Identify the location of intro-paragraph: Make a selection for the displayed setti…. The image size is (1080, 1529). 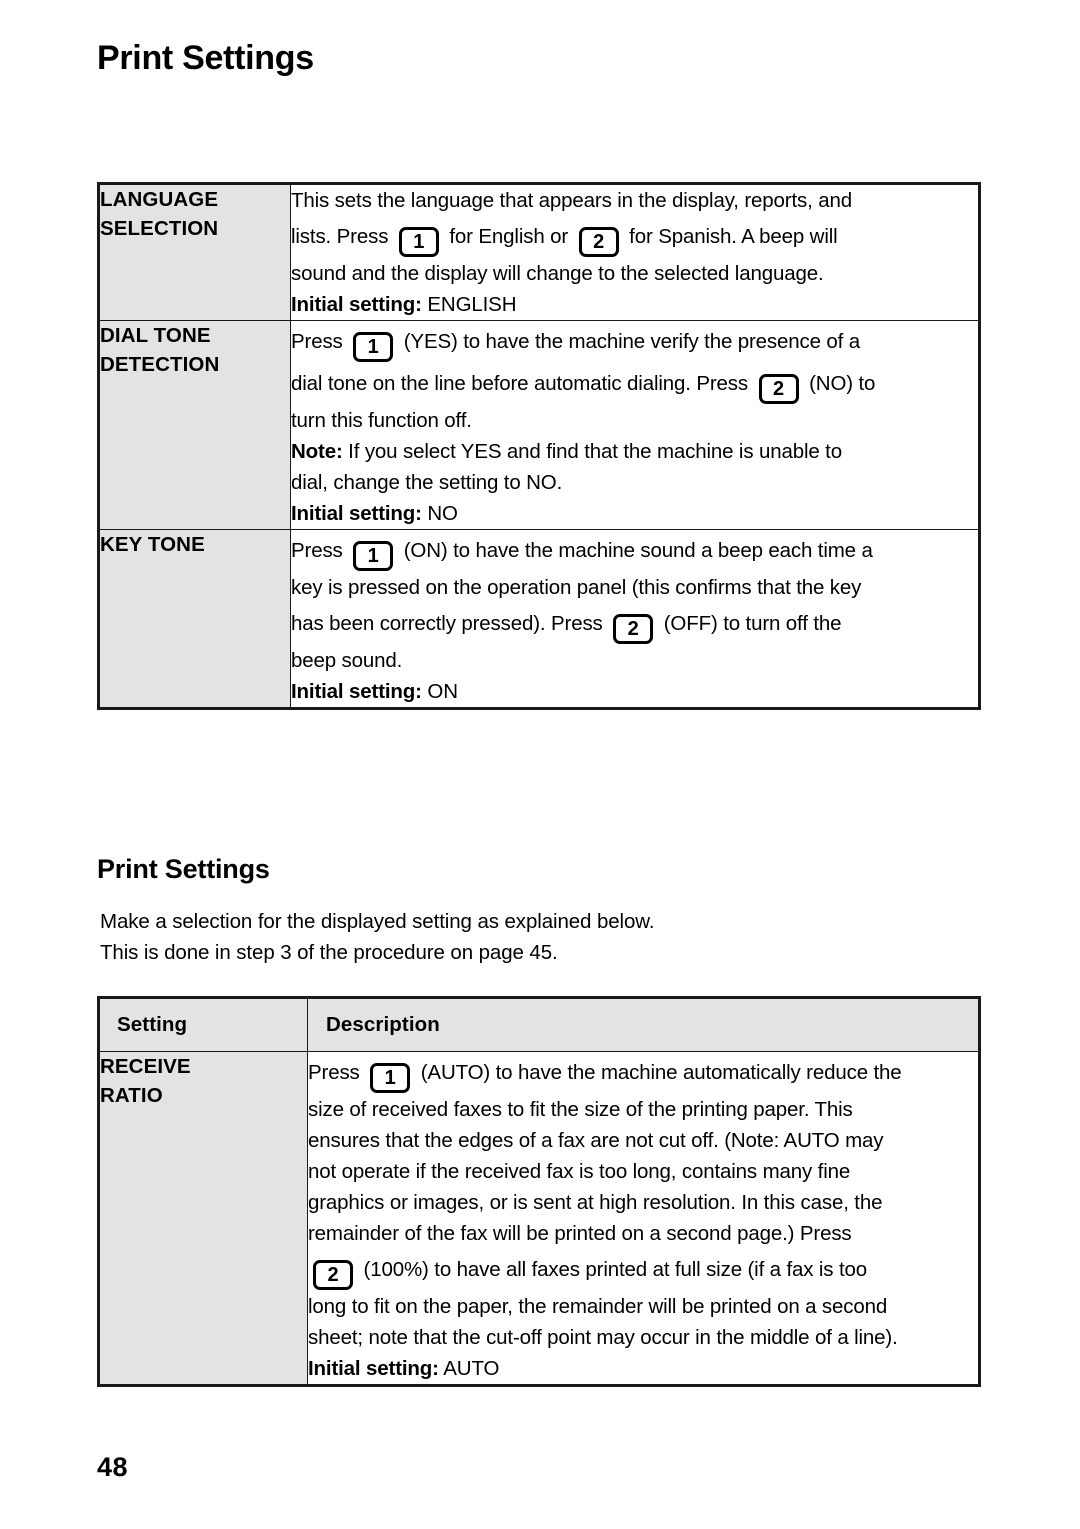
(540, 937).